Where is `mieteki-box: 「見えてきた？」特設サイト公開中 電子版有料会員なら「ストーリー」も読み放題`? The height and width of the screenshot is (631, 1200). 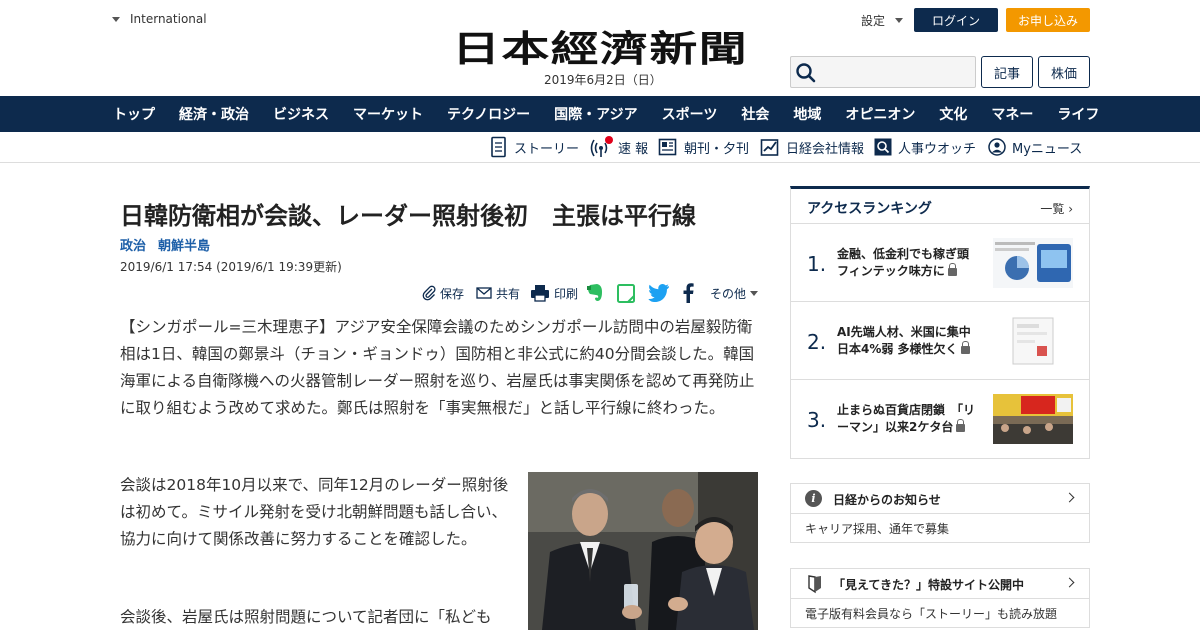
mieteki-box: 「見えてきた？」特設サイト公開中 電子版有料会員なら「ストーリー」も読み放題 is located at coordinates (940, 598).